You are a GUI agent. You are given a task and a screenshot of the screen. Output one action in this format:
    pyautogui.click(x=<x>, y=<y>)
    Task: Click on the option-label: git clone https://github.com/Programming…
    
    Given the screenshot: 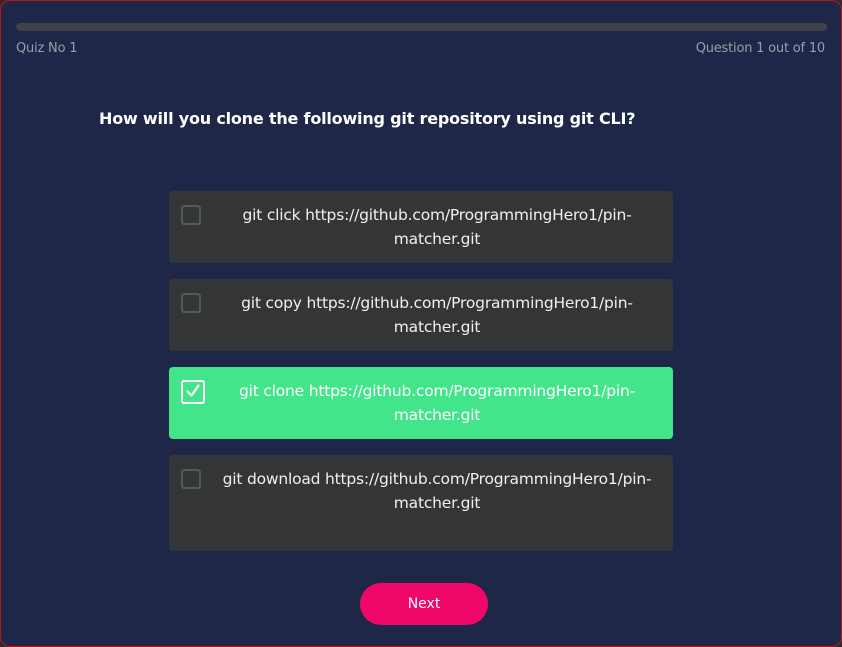 What is the action you would take?
    pyautogui.click(x=437, y=403)
    